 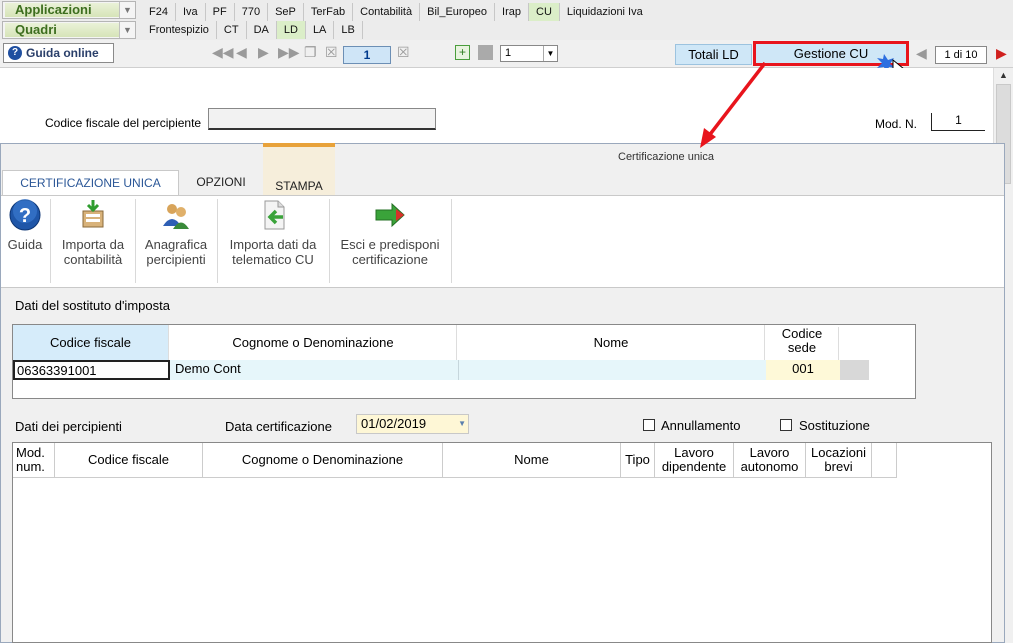 I want to click on importa-contabilita-button: Importa da contabilità, so click(x=93, y=233).